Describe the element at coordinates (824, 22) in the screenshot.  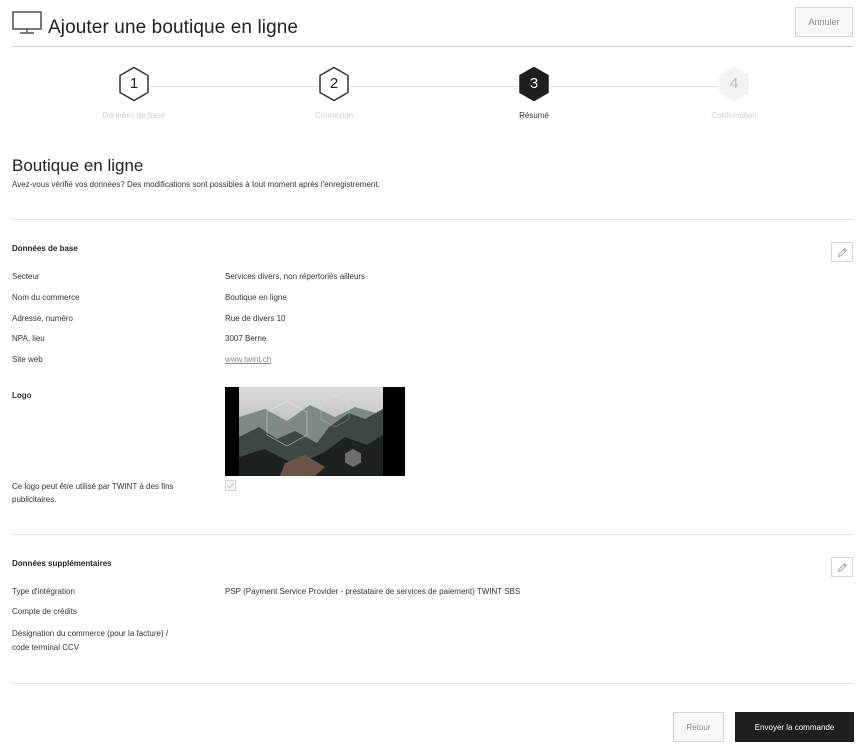
I see `cancel-button: Annuler` at that location.